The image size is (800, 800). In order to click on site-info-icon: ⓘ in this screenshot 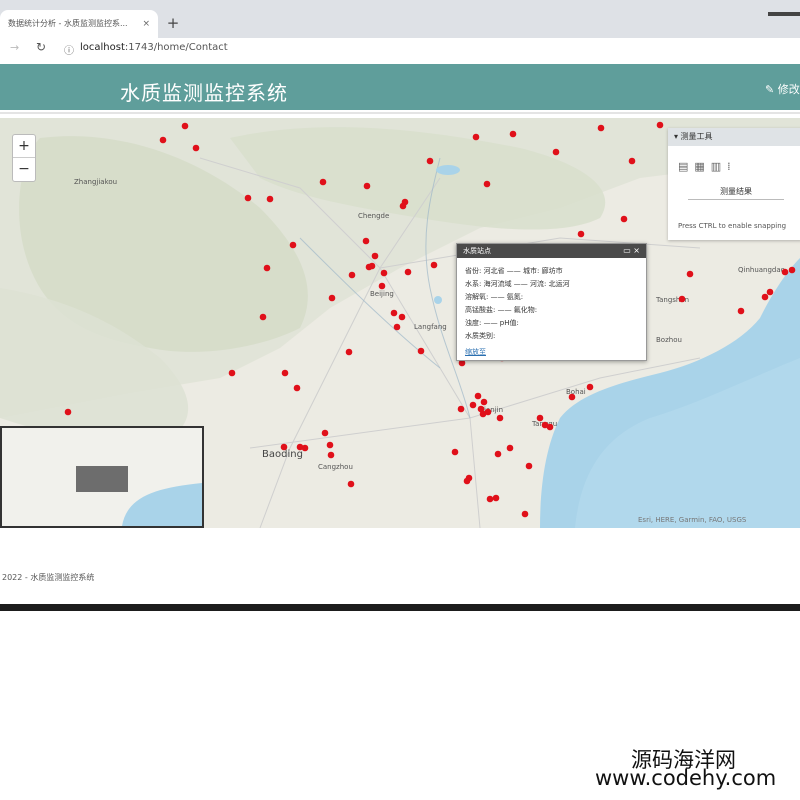, I will do `click(69, 49)`.